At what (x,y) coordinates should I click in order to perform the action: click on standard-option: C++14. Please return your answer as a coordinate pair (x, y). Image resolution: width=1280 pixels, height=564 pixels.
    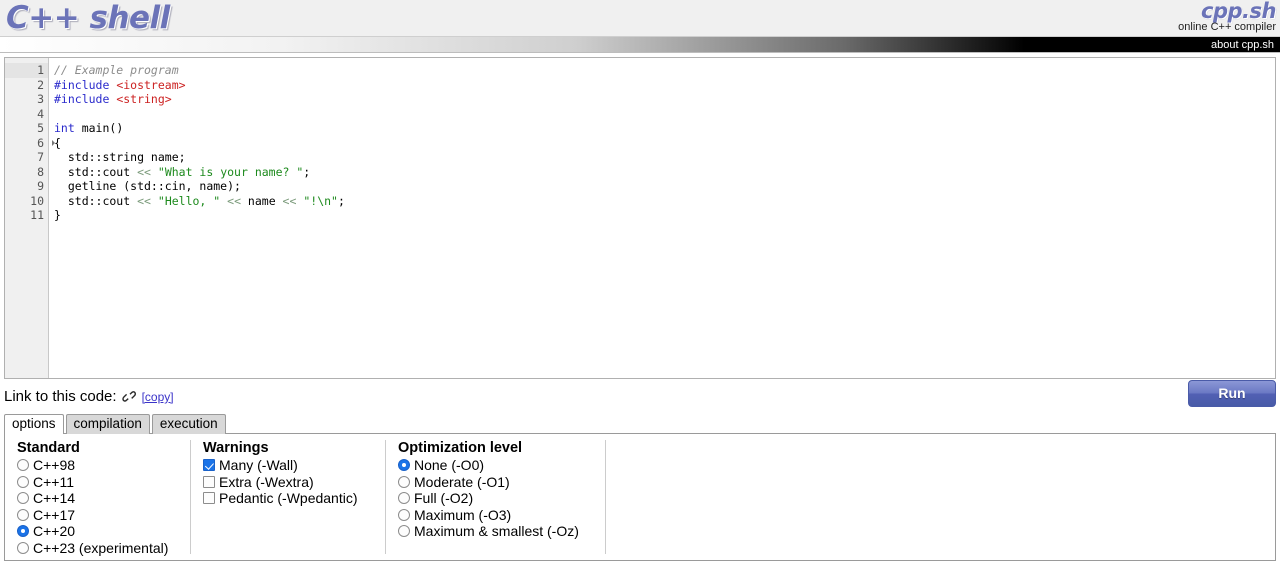
    Looking at the image, I should click on (104, 498).